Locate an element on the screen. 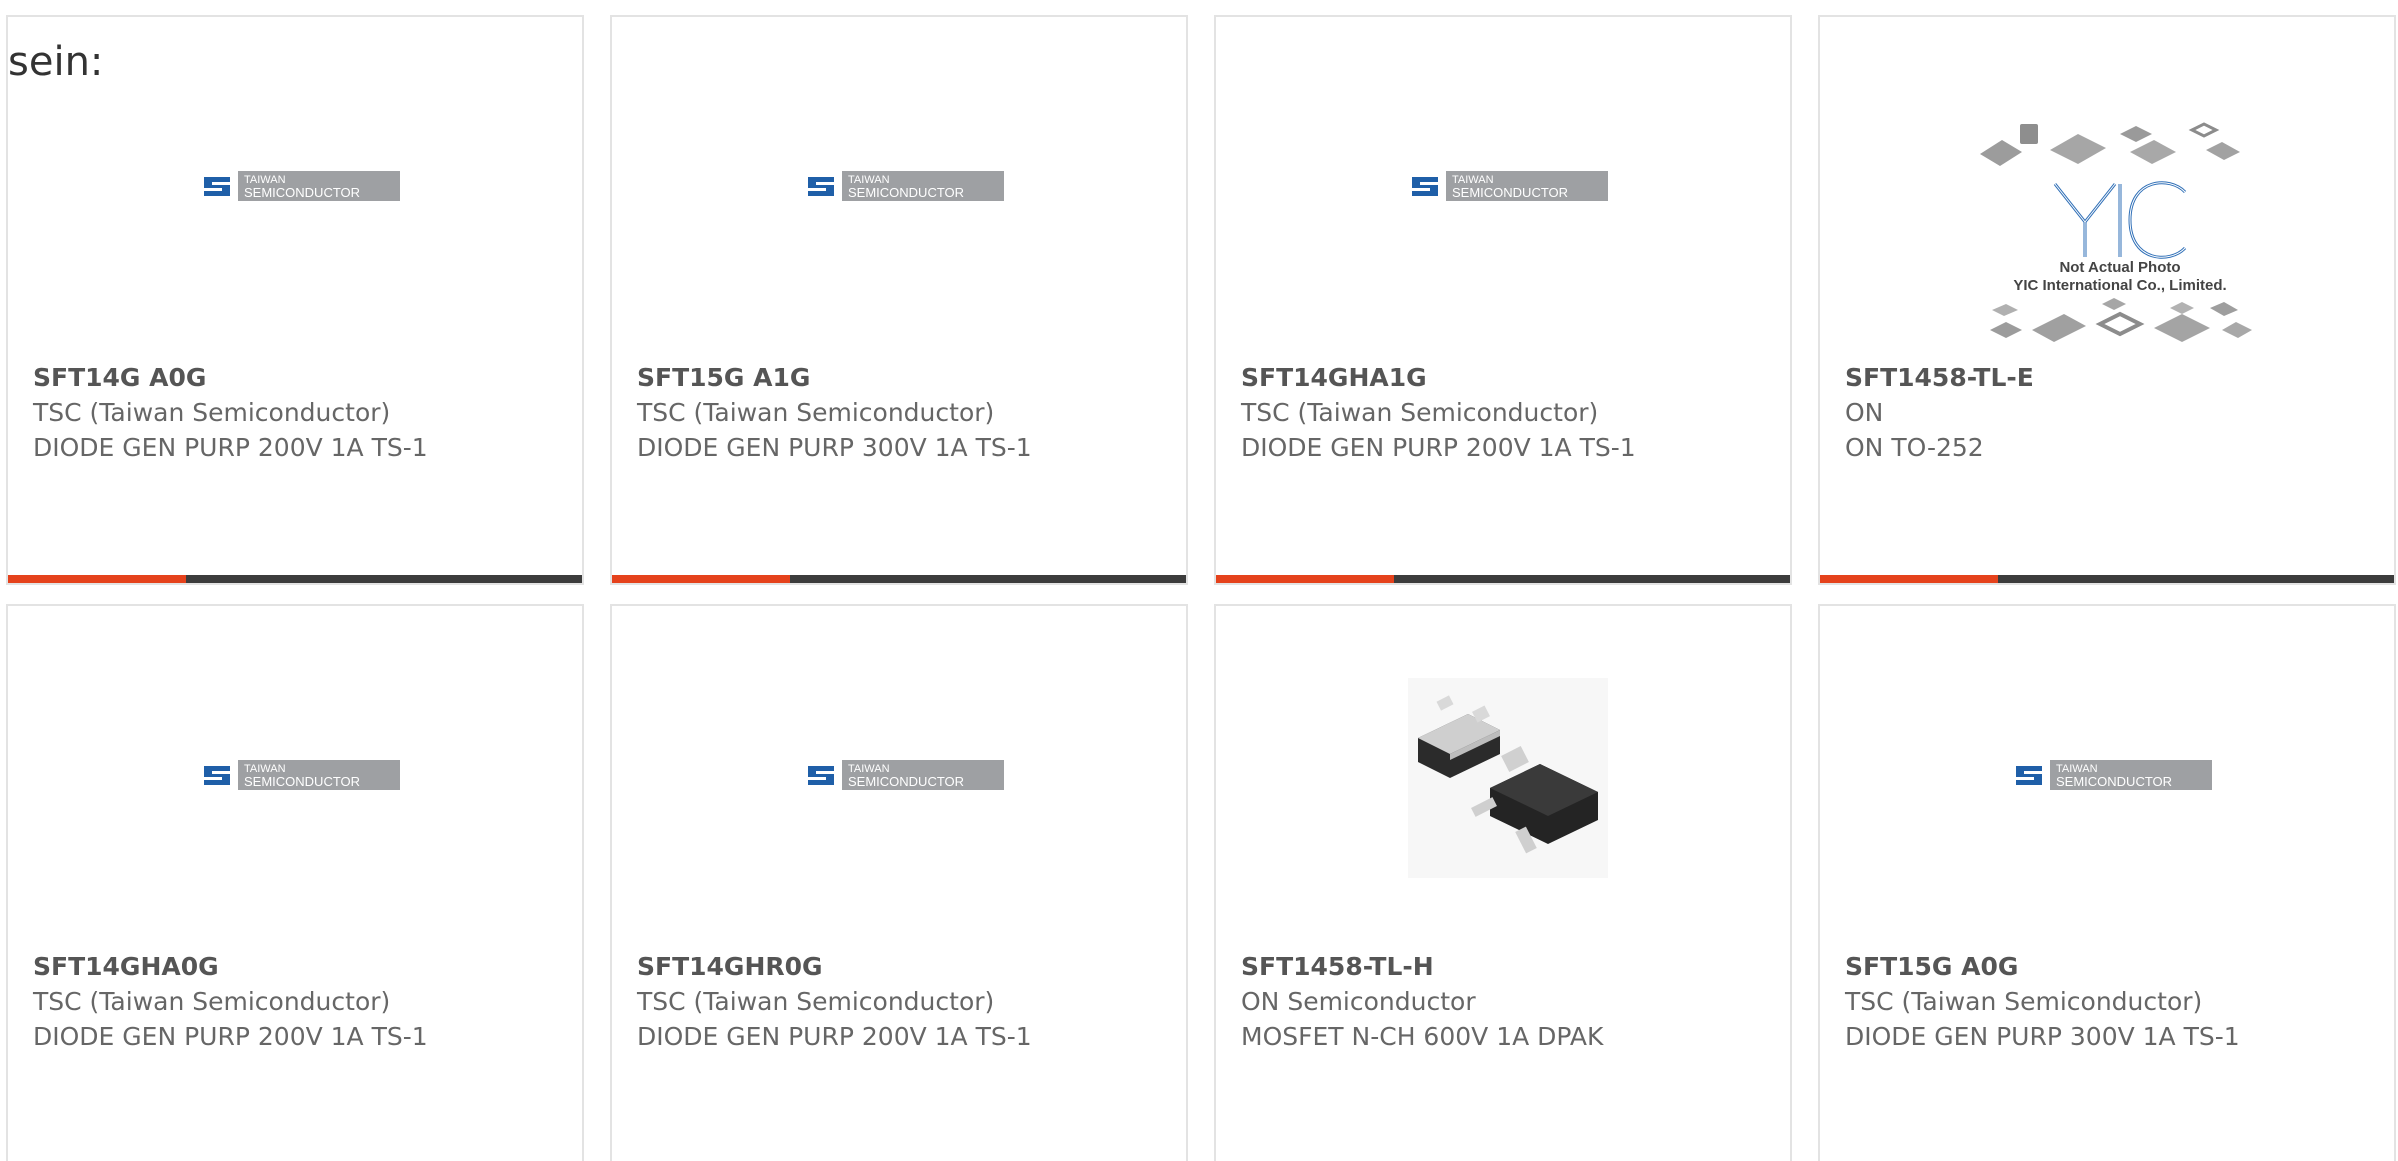  part-number: SFT15G A0G is located at coordinates (2114, 966).